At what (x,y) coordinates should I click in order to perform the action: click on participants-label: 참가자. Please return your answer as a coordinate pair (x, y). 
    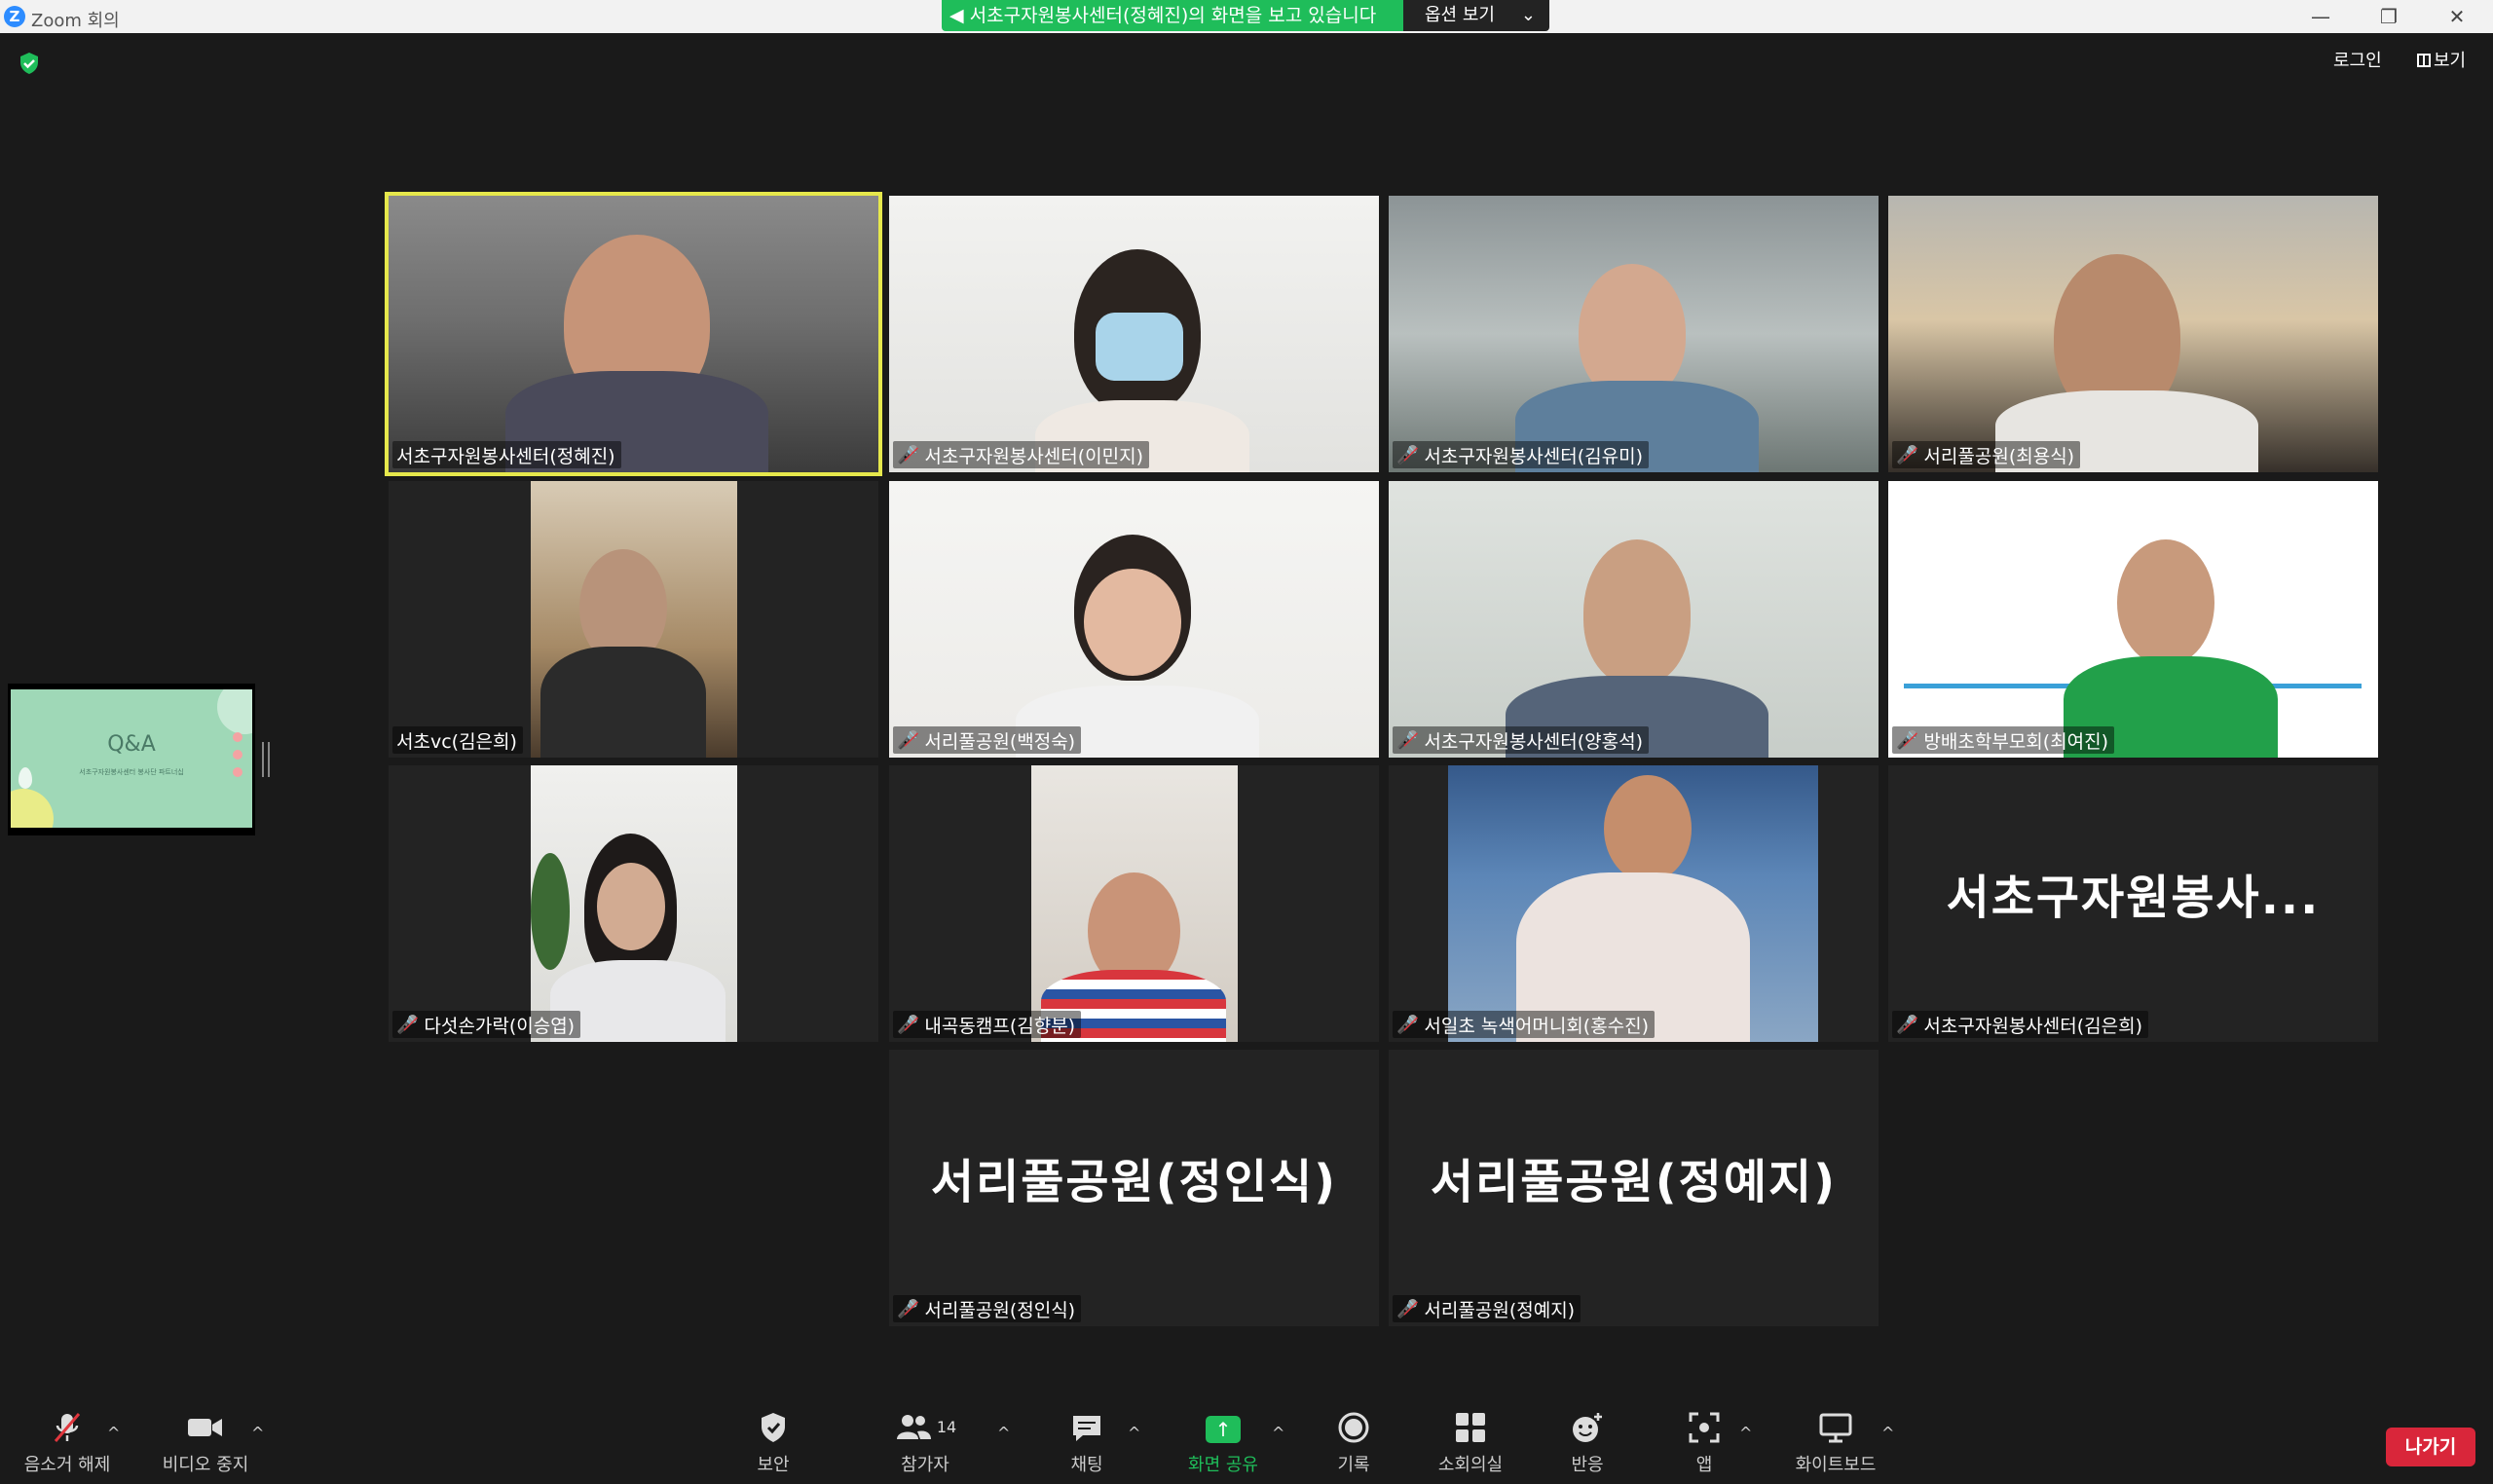
    Looking at the image, I should click on (925, 1465).